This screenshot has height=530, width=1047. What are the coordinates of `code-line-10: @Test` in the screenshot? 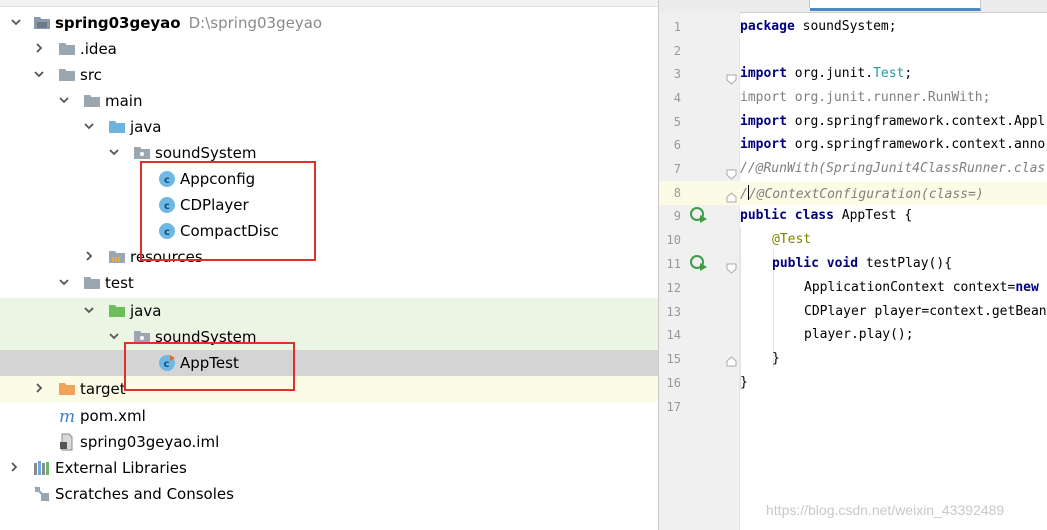 It's located at (791, 239).